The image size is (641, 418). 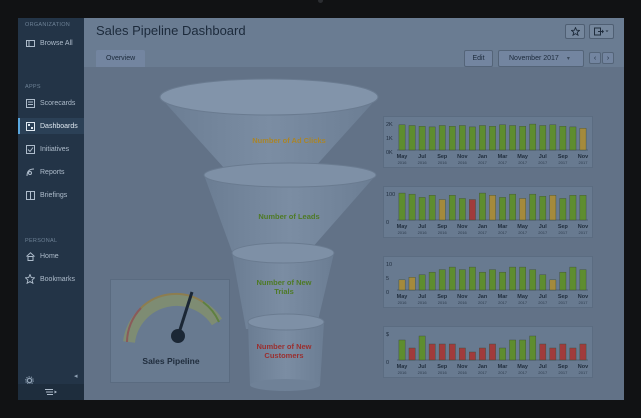 I want to click on dashboard-icon, so click(x=30, y=126).